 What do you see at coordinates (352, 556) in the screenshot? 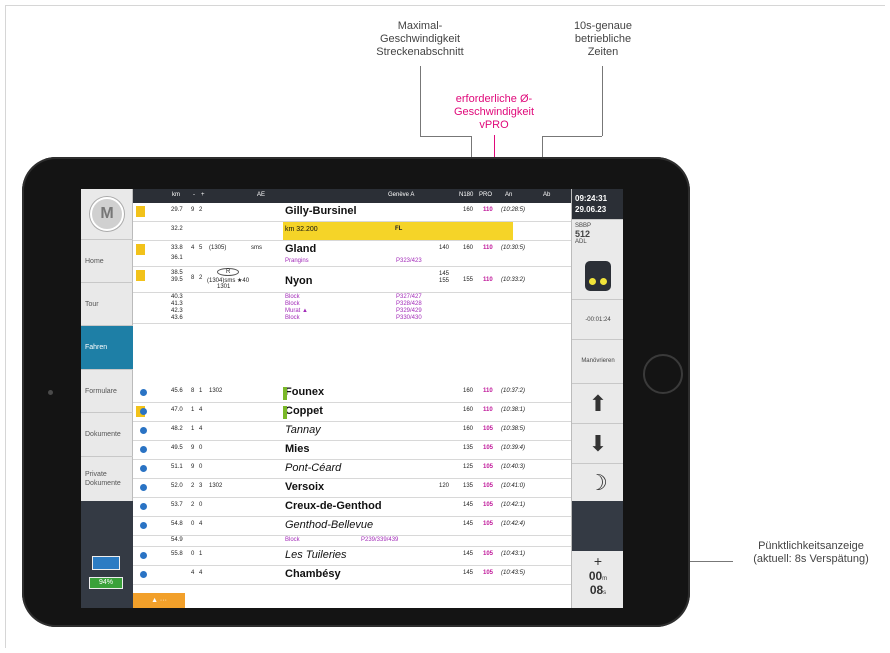
I see `table-row: 55.8 0 1 Les Tuileries 145 105 (10:43:1)` at bounding box center [352, 556].